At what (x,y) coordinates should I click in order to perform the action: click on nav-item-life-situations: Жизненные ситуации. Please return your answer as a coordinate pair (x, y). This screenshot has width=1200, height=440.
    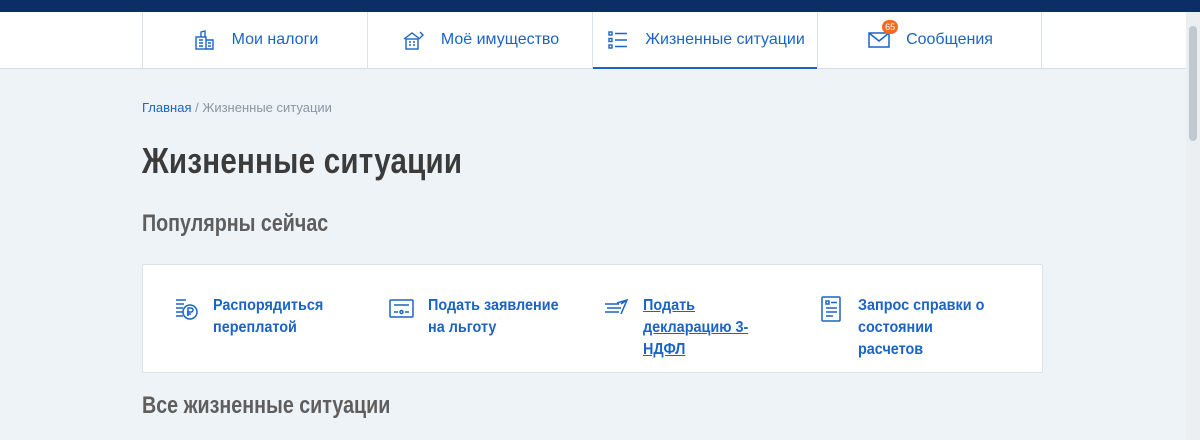
    Looking at the image, I should click on (704, 40).